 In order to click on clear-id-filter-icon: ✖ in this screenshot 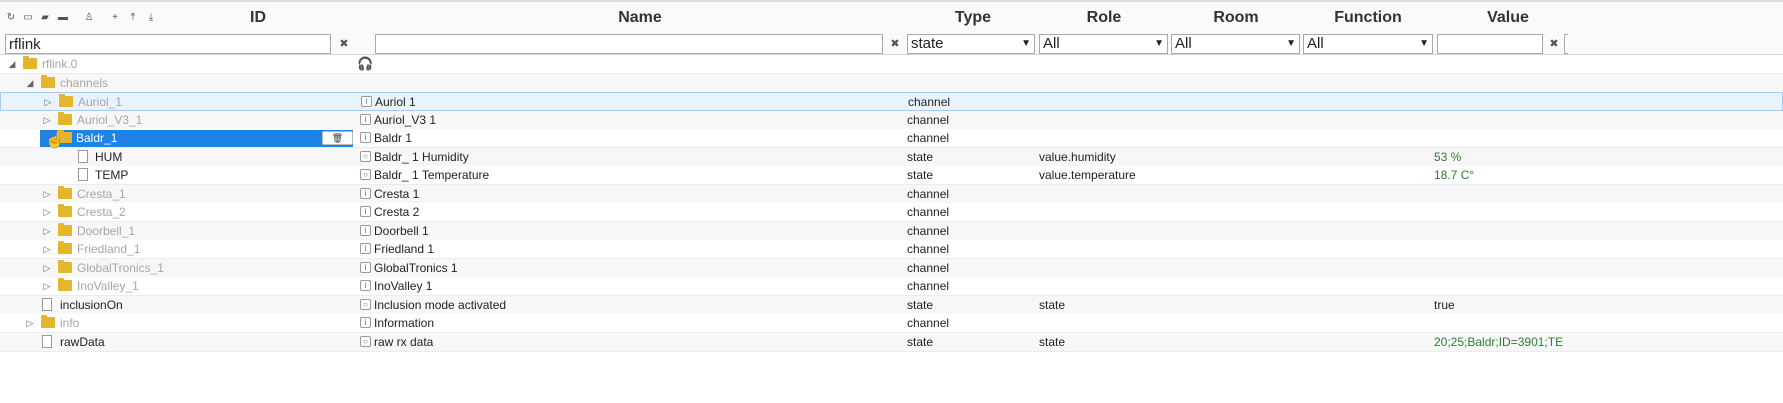, I will do `click(344, 44)`.